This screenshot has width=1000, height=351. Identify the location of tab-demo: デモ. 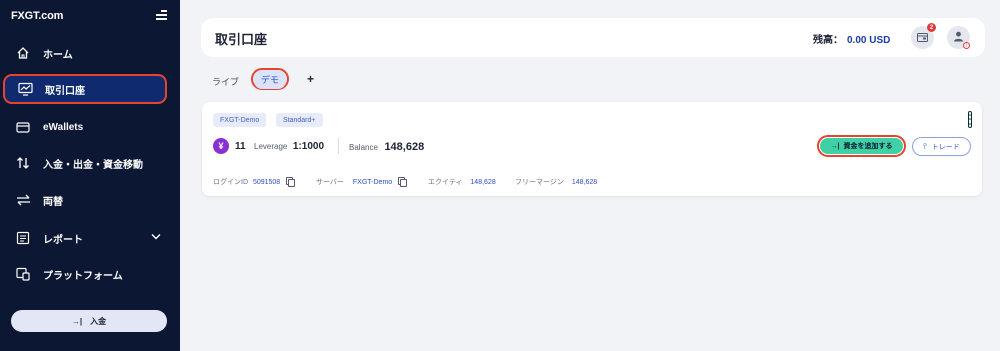
(270, 79).